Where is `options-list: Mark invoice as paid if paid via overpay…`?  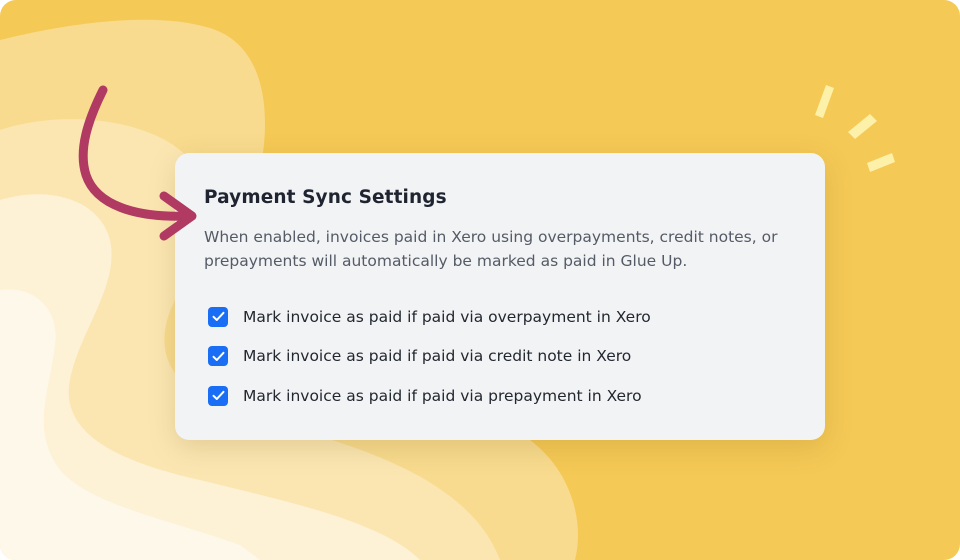
options-list: Mark invoice as paid if paid via overpay… is located at coordinates (500, 356).